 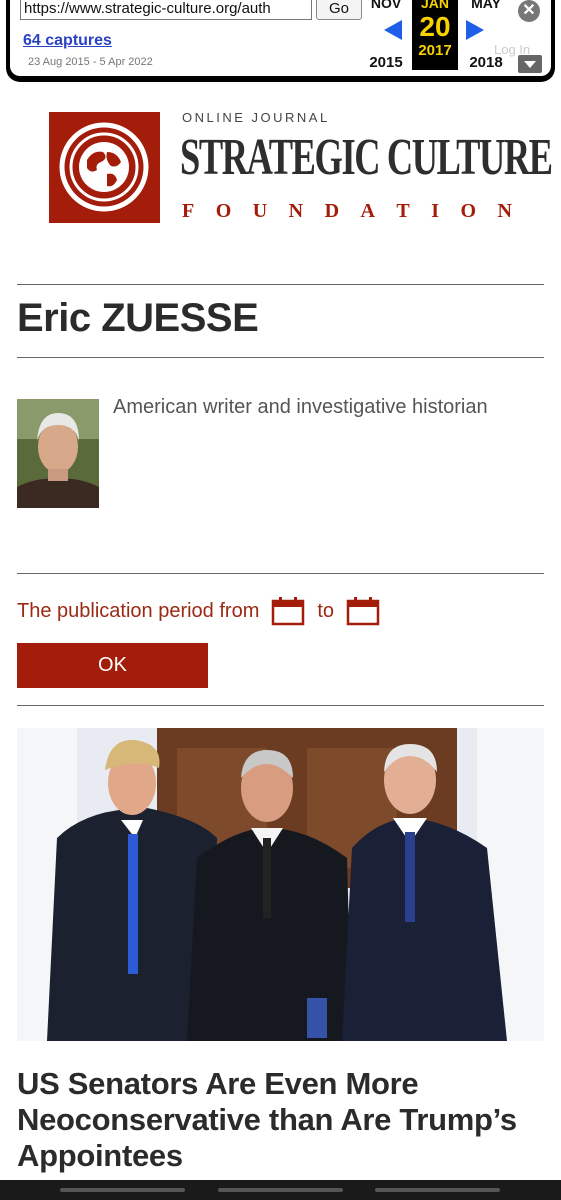 I want to click on prev-month-label: NOV, so click(x=386, y=5).